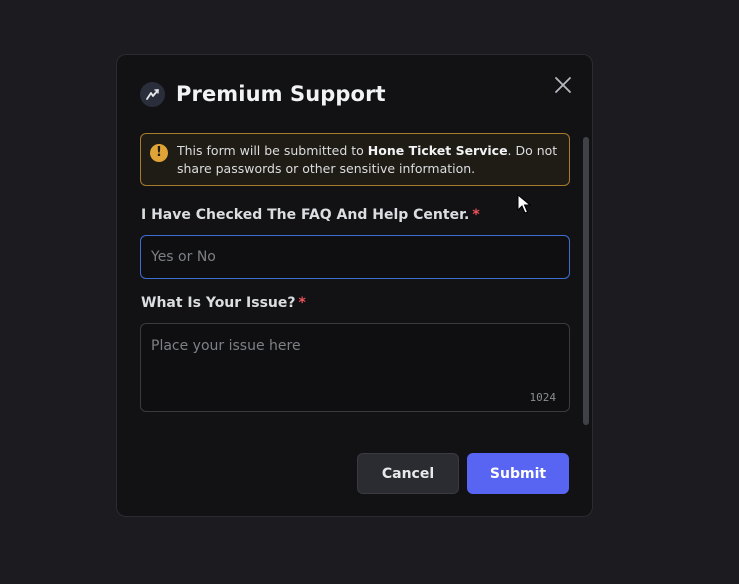 Image resolution: width=739 pixels, height=584 pixels. Describe the element at coordinates (463, 473) in the screenshot. I see `dialog-footer: Cancel Submit` at that location.